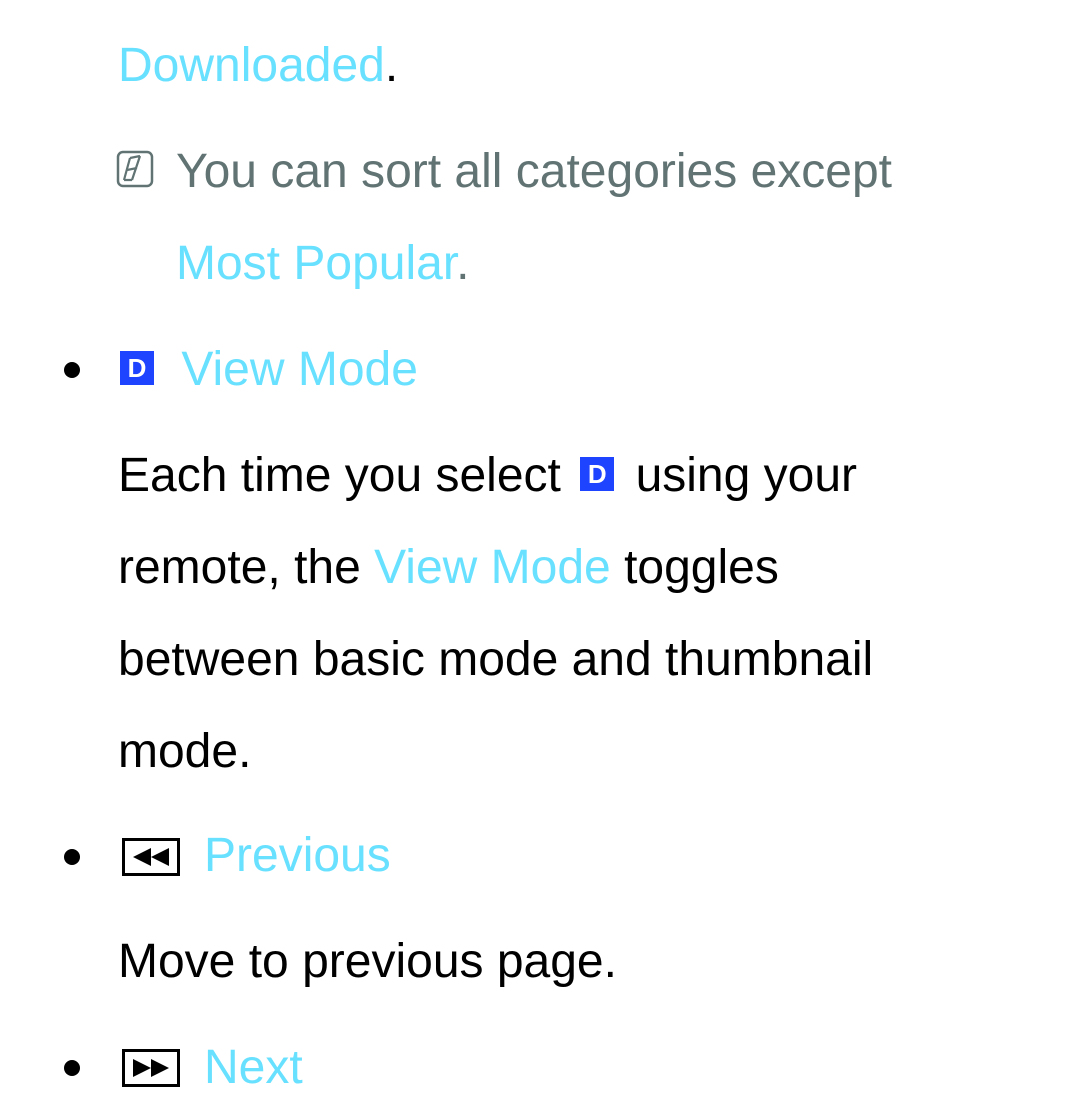 The width and height of the screenshot is (1080, 1104). Describe the element at coordinates (135, 169) in the screenshot. I see `note-pencil-icon` at that location.